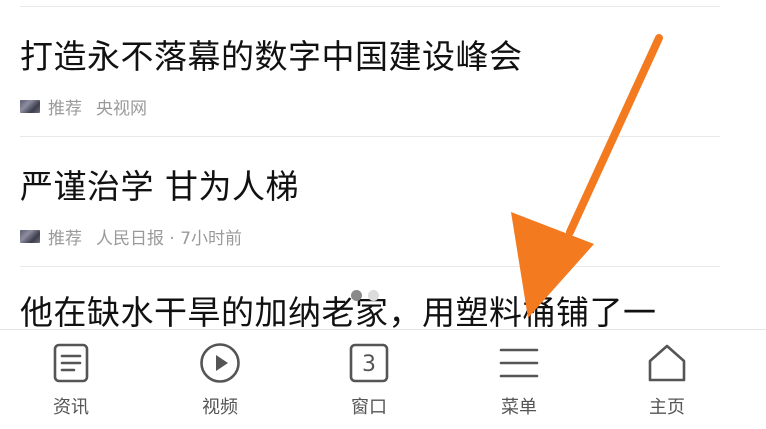 The height and width of the screenshot is (429, 766). What do you see at coordinates (365, 295) in the screenshot?
I see `page-indicator` at bounding box center [365, 295].